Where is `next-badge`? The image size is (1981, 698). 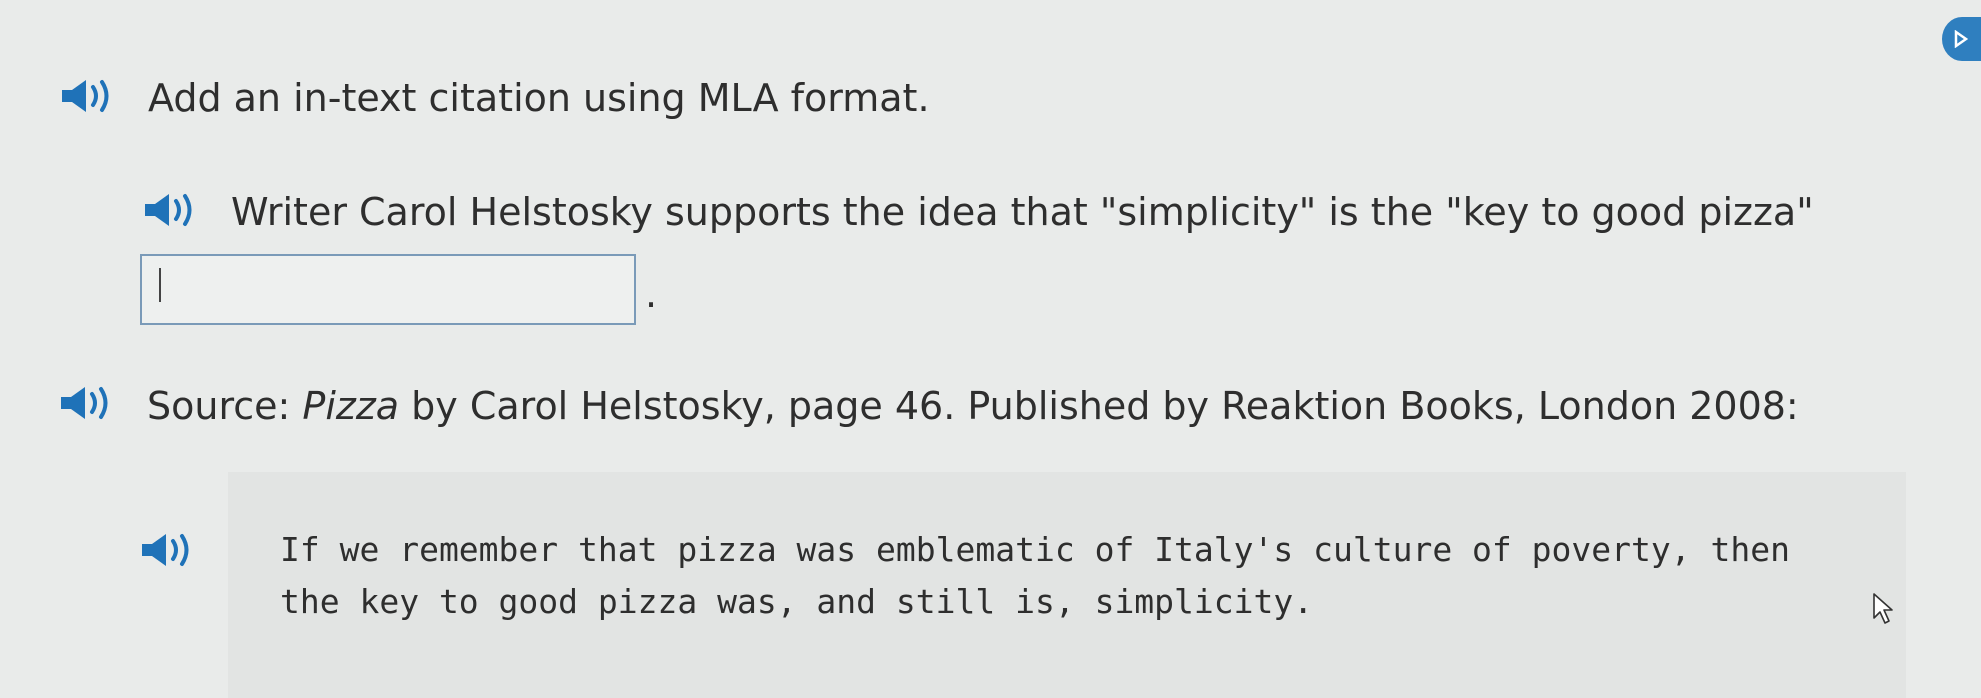
next-badge is located at coordinates (1961, 39).